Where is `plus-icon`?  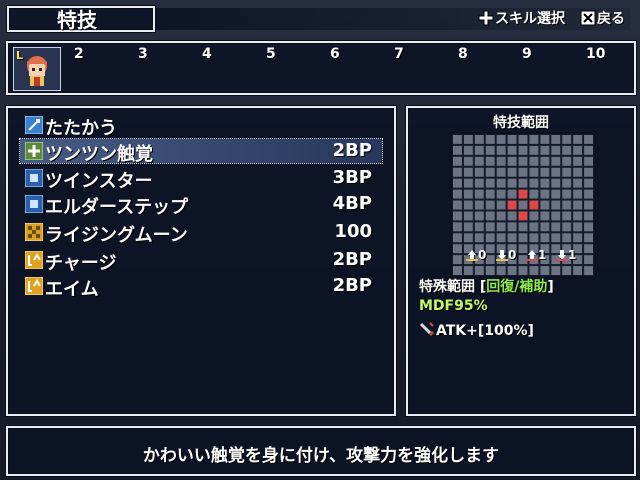 plus-icon is located at coordinates (34, 151).